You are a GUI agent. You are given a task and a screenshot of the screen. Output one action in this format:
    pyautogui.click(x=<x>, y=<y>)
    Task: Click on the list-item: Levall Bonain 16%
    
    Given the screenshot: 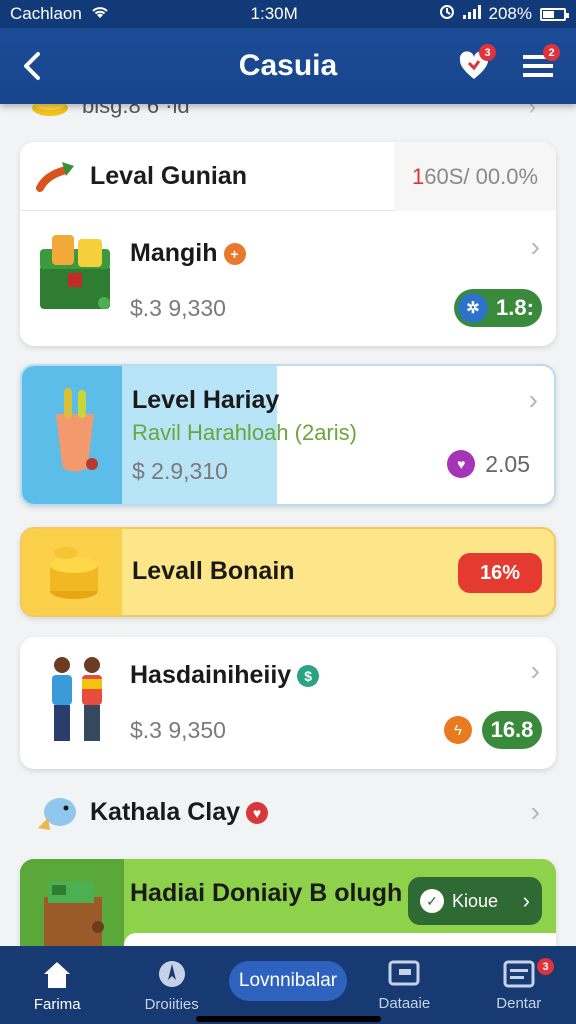 What is the action you would take?
    pyautogui.click(x=288, y=572)
    